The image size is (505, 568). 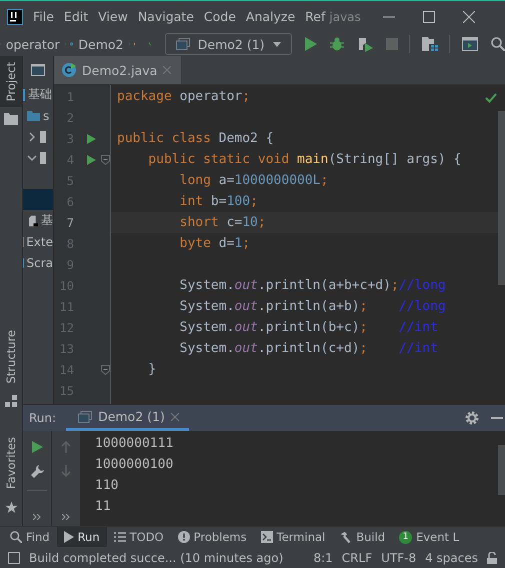 I want to click on code-line: byte d=1;, so click(x=214, y=243).